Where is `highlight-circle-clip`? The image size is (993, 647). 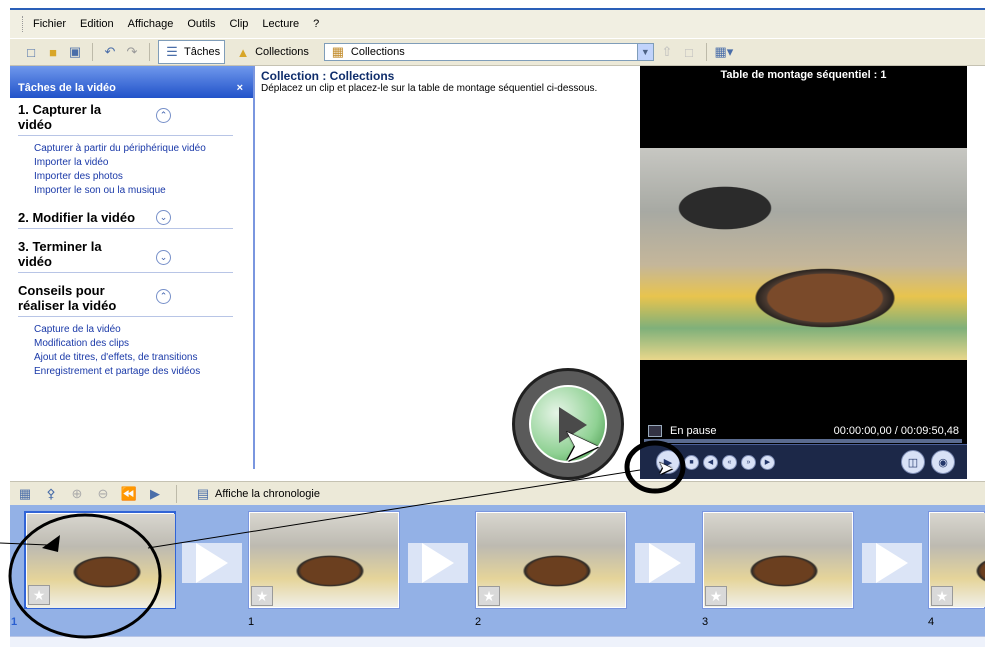 highlight-circle-clip is located at coordinates (85, 576).